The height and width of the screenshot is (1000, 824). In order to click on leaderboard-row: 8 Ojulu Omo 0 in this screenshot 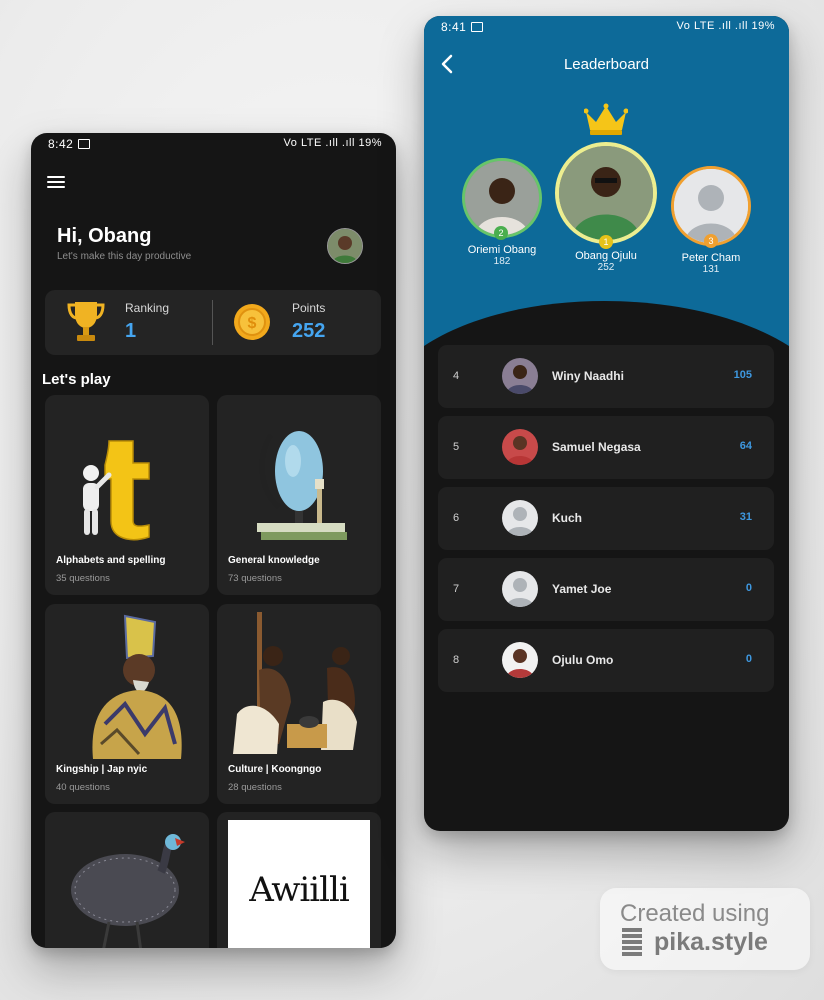, I will do `click(606, 660)`.